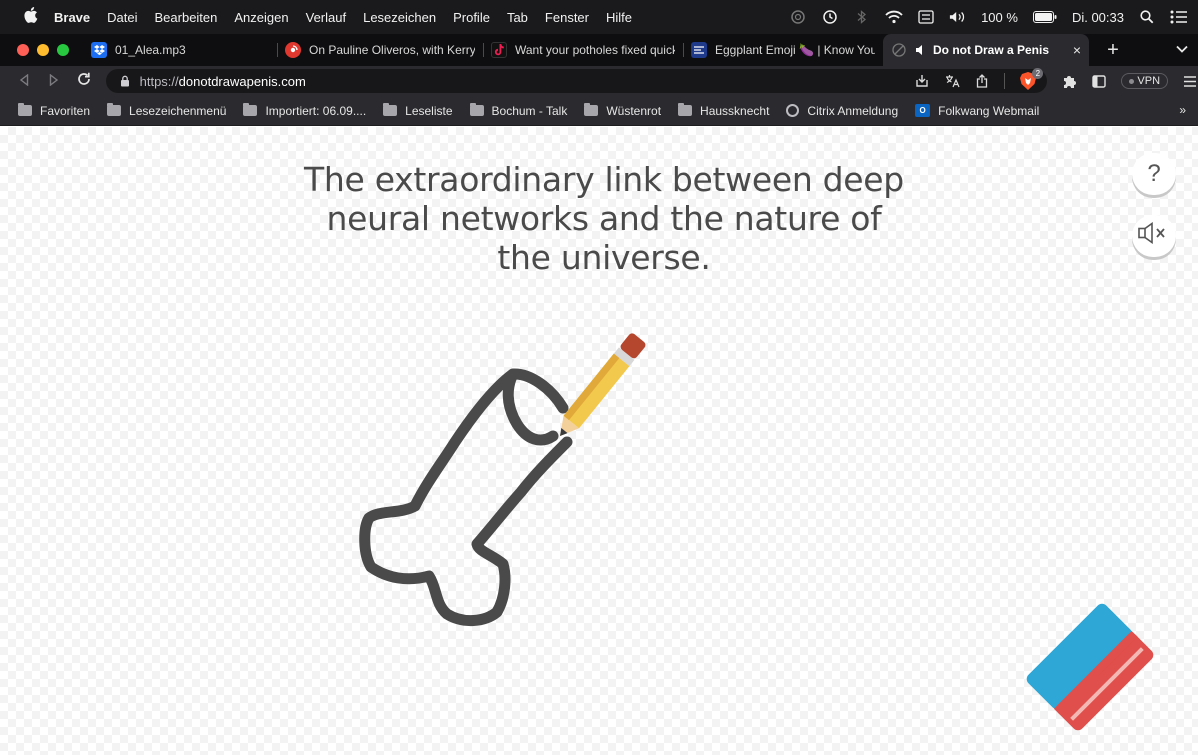 The image size is (1198, 755). Describe the element at coordinates (991, 50) in the screenshot. I see `tab-label: Do not Draw a Penis` at that location.